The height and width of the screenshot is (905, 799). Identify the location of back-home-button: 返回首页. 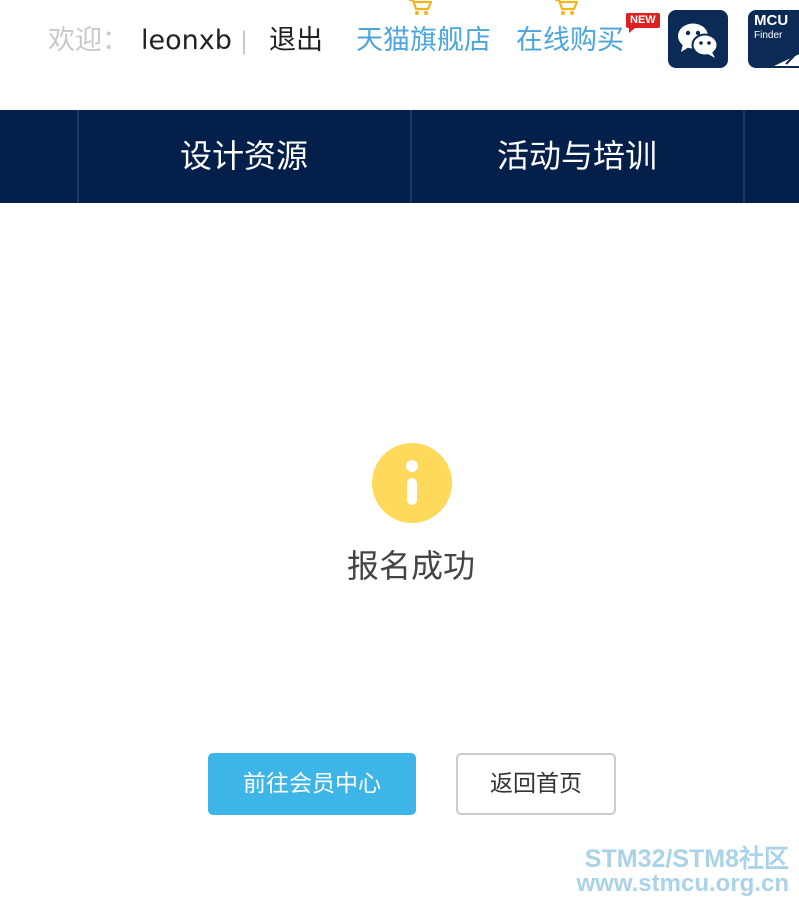
(536, 784).